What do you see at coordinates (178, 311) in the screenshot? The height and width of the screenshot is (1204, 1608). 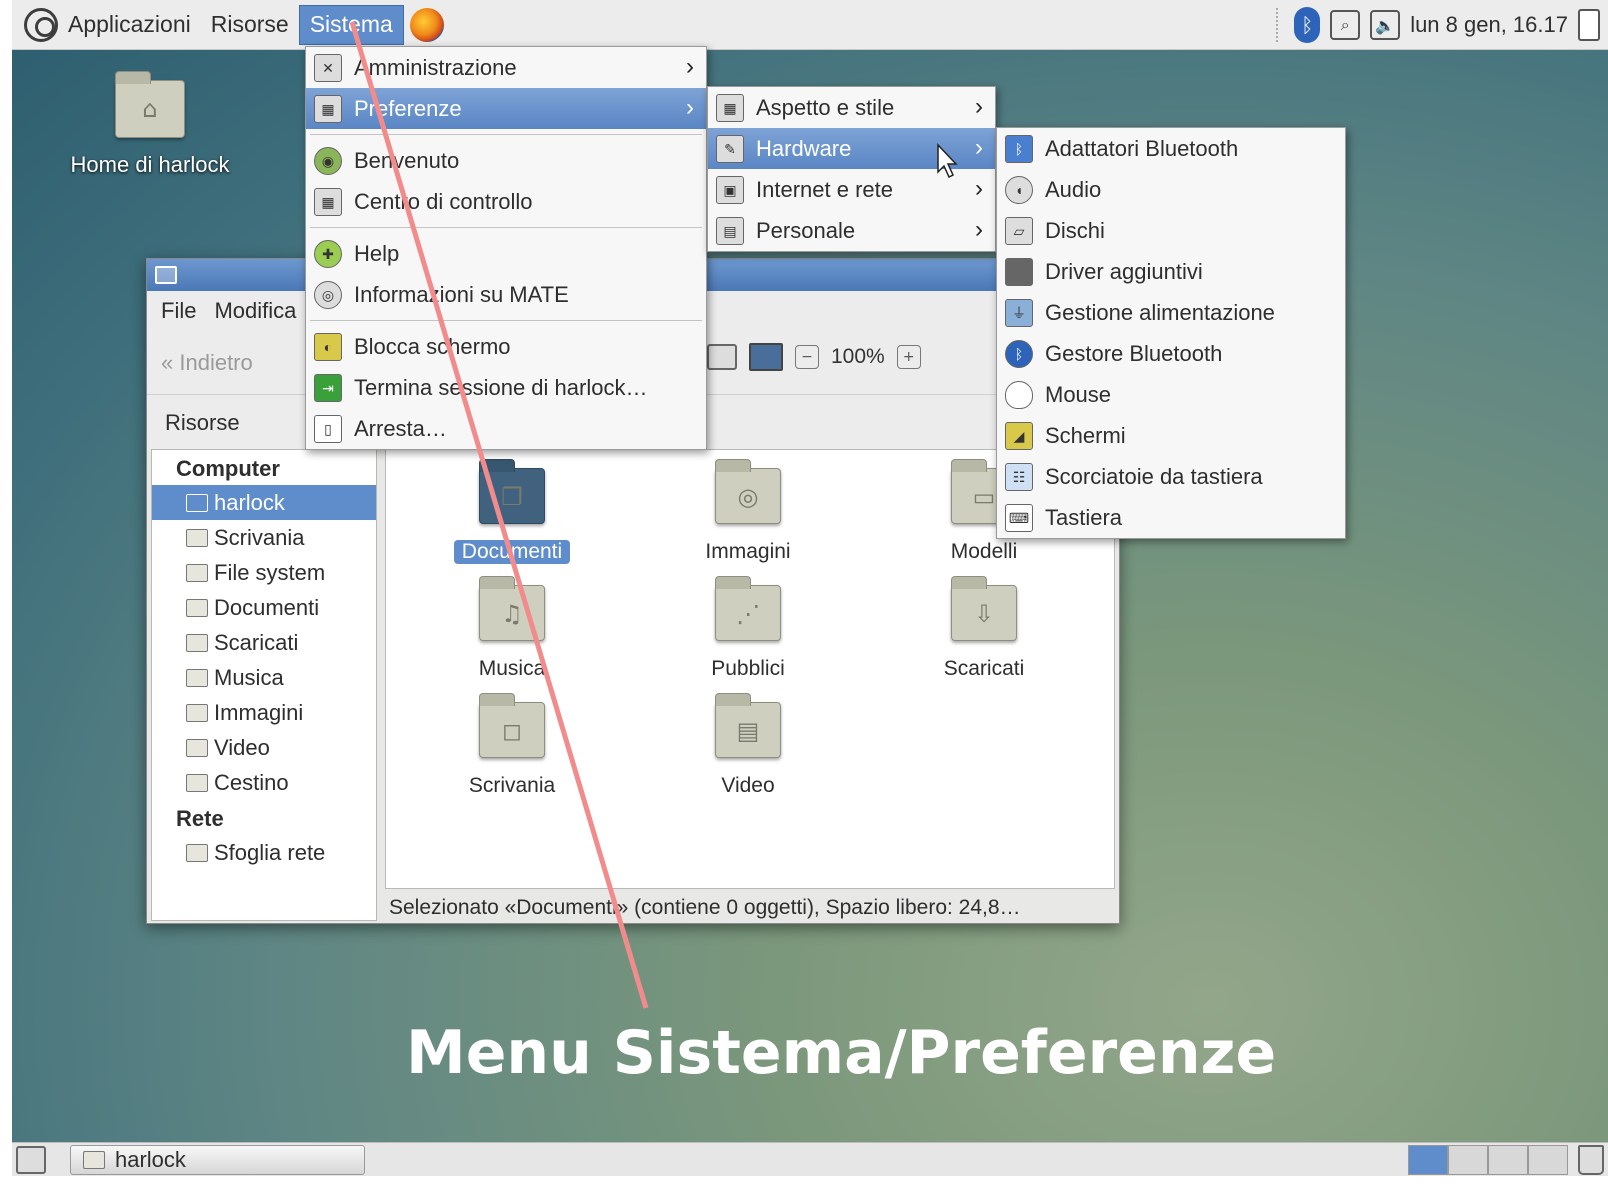 I see `menubar-file: File` at bounding box center [178, 311].